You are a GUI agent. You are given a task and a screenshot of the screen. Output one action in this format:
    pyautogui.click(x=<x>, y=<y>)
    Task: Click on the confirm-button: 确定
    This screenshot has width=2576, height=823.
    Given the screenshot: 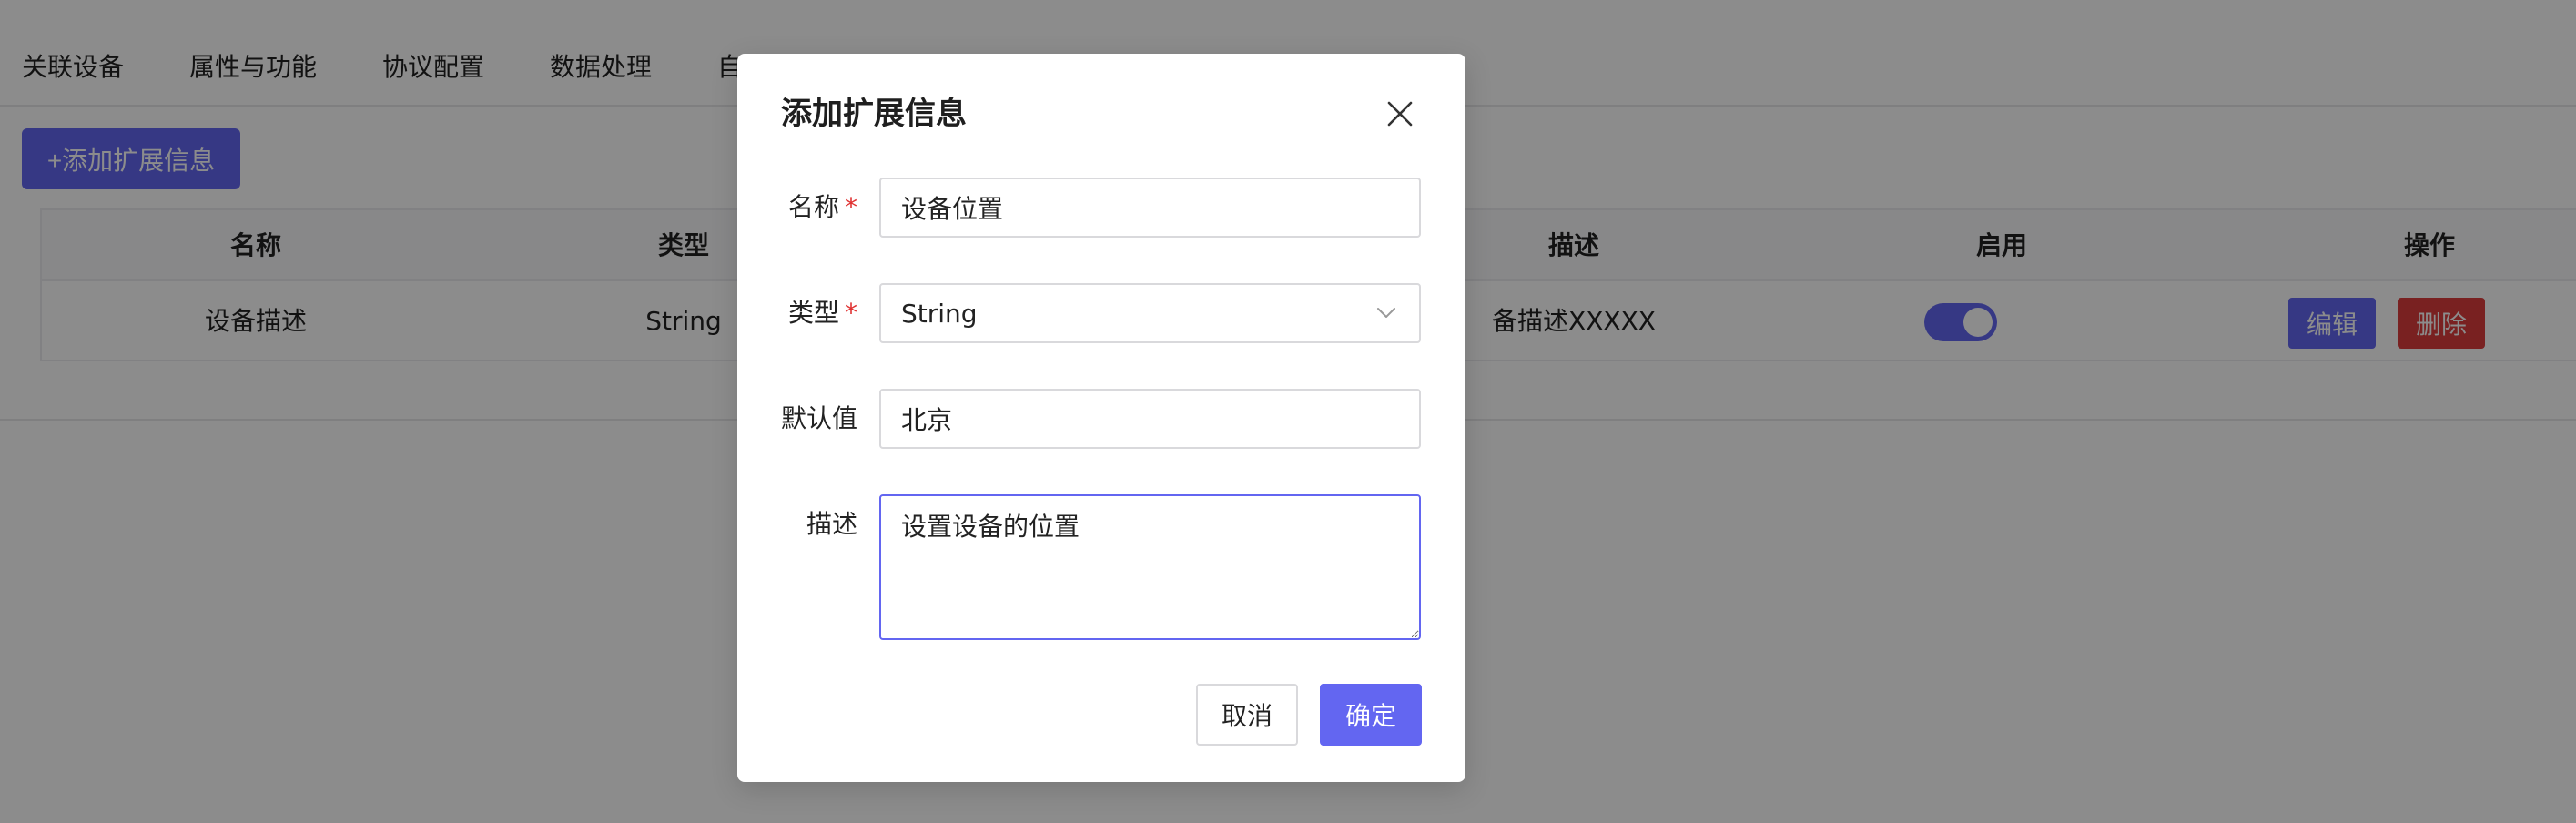 What is the action you would take?
    pyautogui.click(x=1371, y=715)
    